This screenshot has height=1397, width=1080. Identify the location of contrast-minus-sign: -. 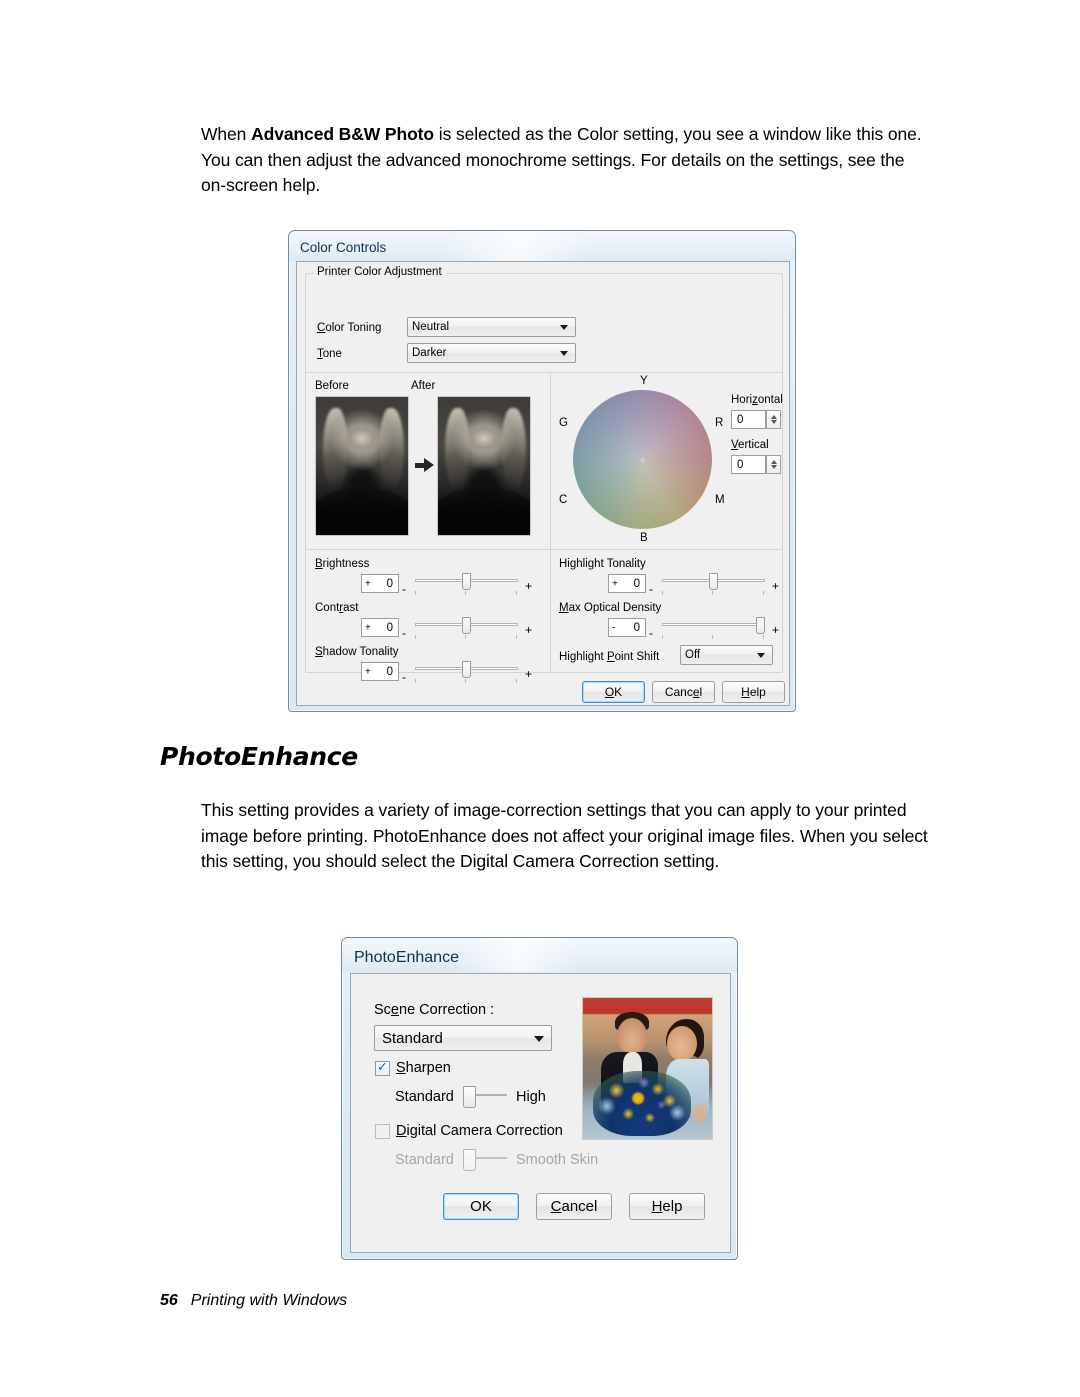
(404, 633).